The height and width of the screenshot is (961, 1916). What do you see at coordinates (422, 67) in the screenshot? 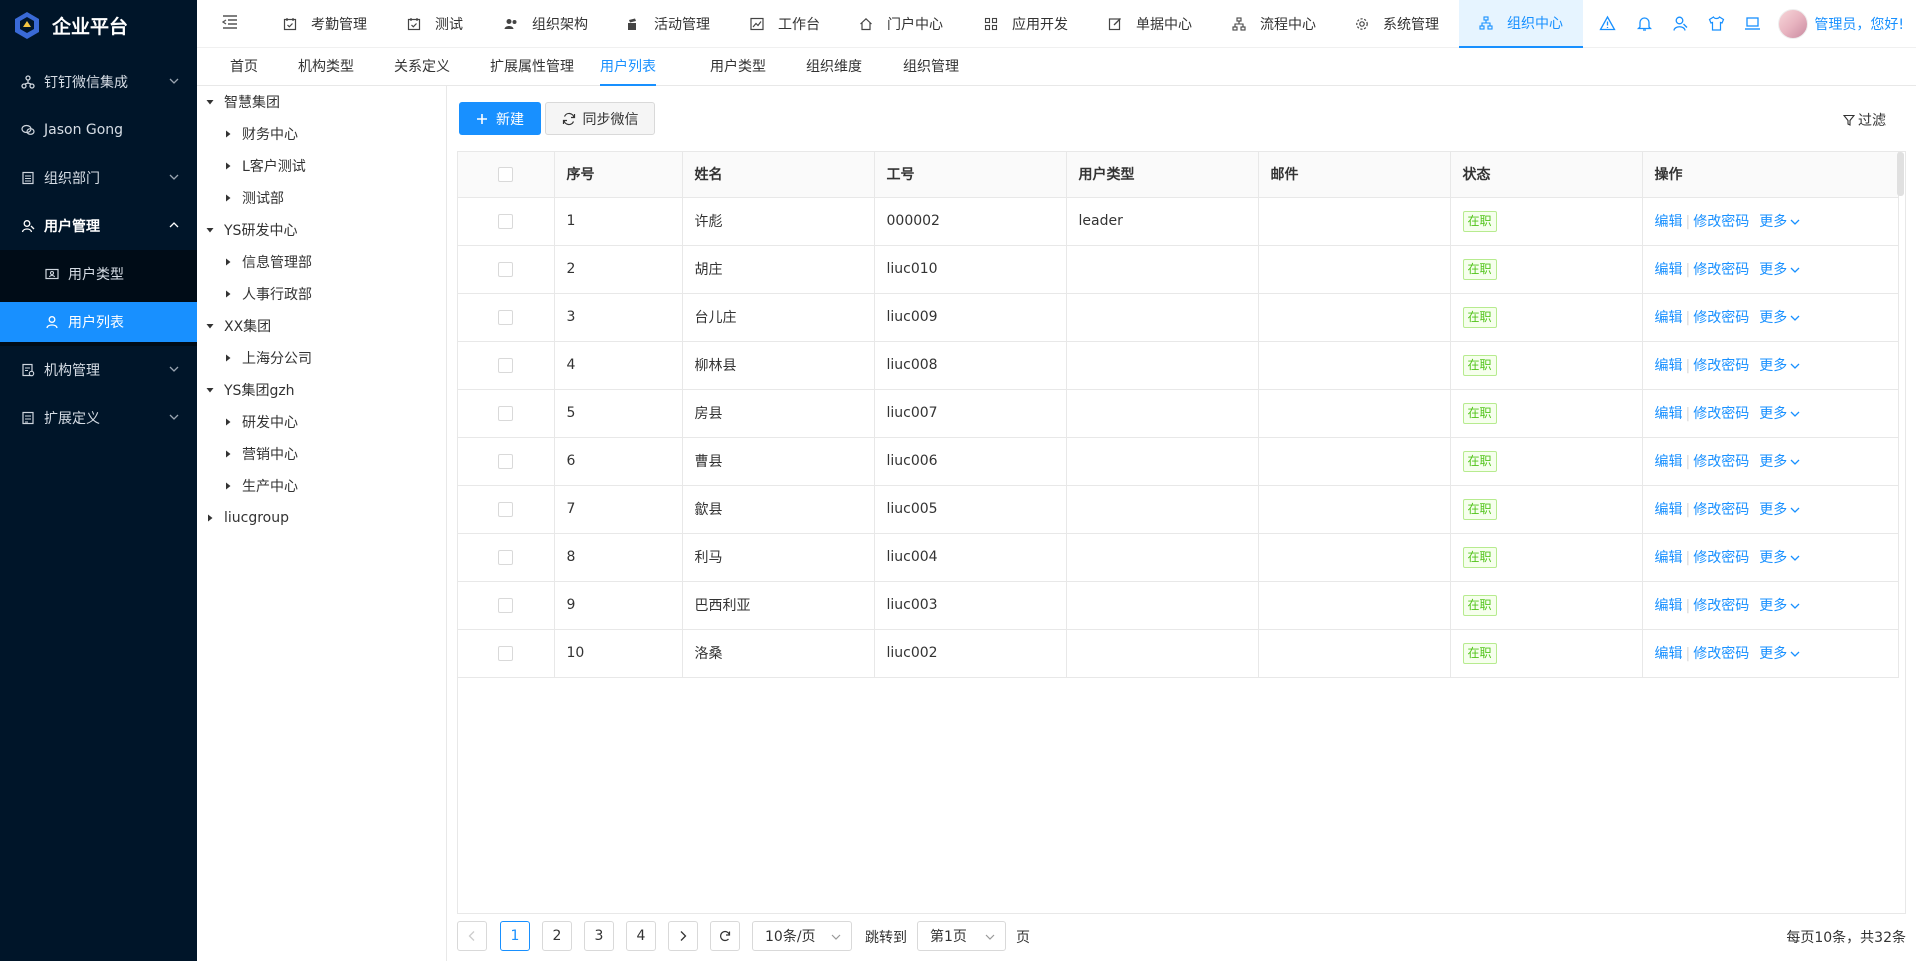
I see `tab-relation-def: 关系定义` at bounding box center [422, 67].